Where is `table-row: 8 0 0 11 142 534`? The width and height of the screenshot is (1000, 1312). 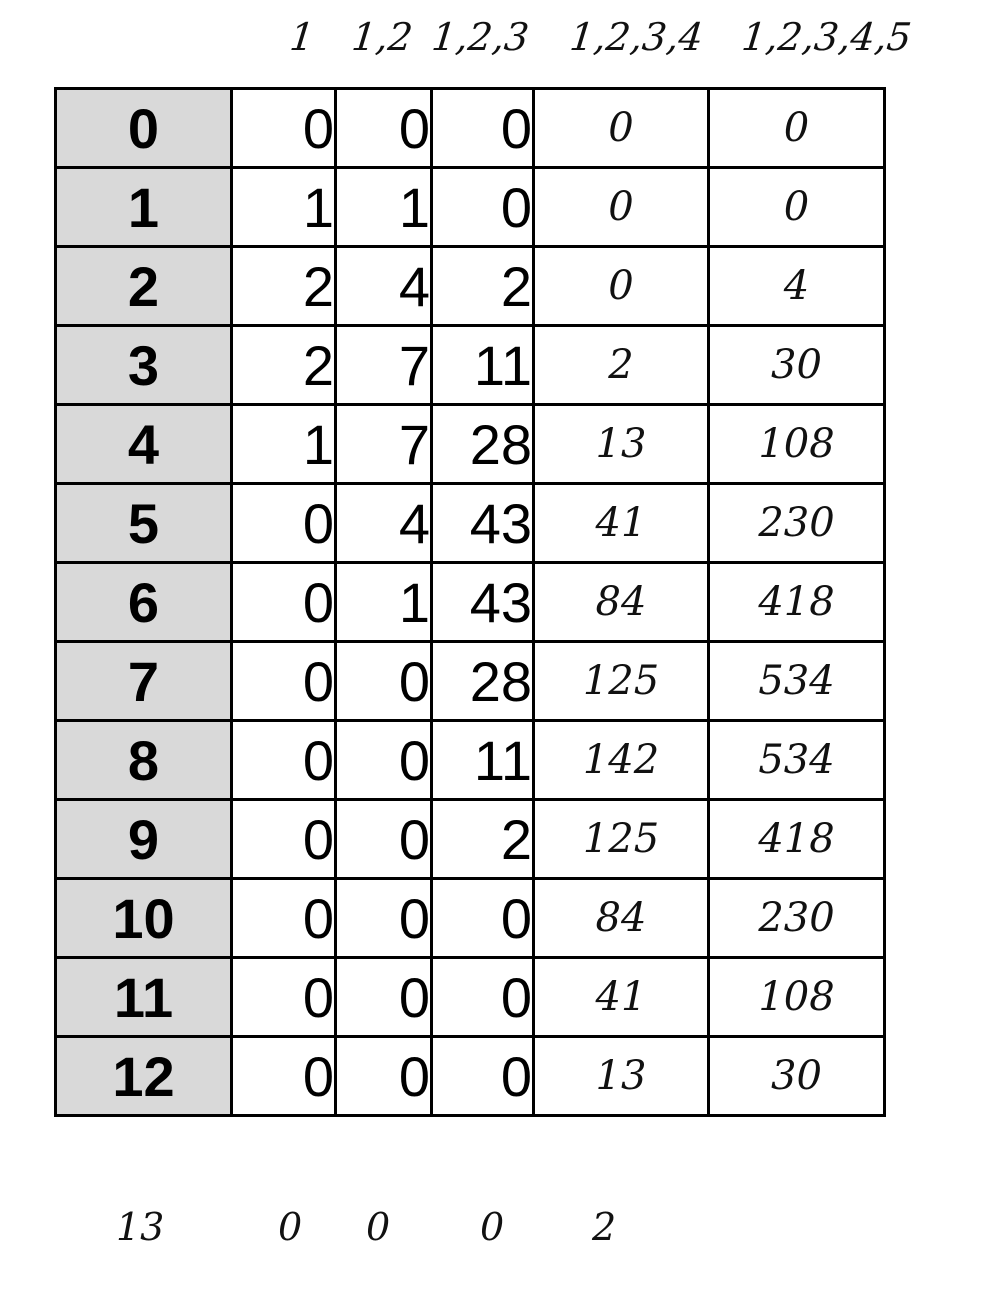 table-row: 8 0 0 11 142 534 is located at coordinates (470, 760).